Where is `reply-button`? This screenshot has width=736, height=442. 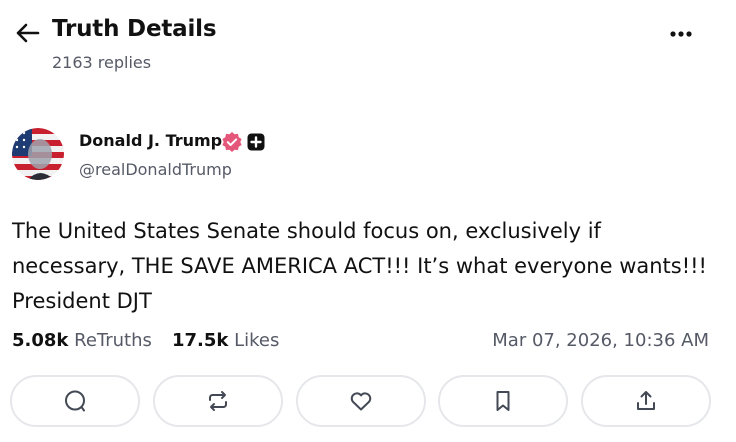 reply-button is located at coordinates (75, 401).